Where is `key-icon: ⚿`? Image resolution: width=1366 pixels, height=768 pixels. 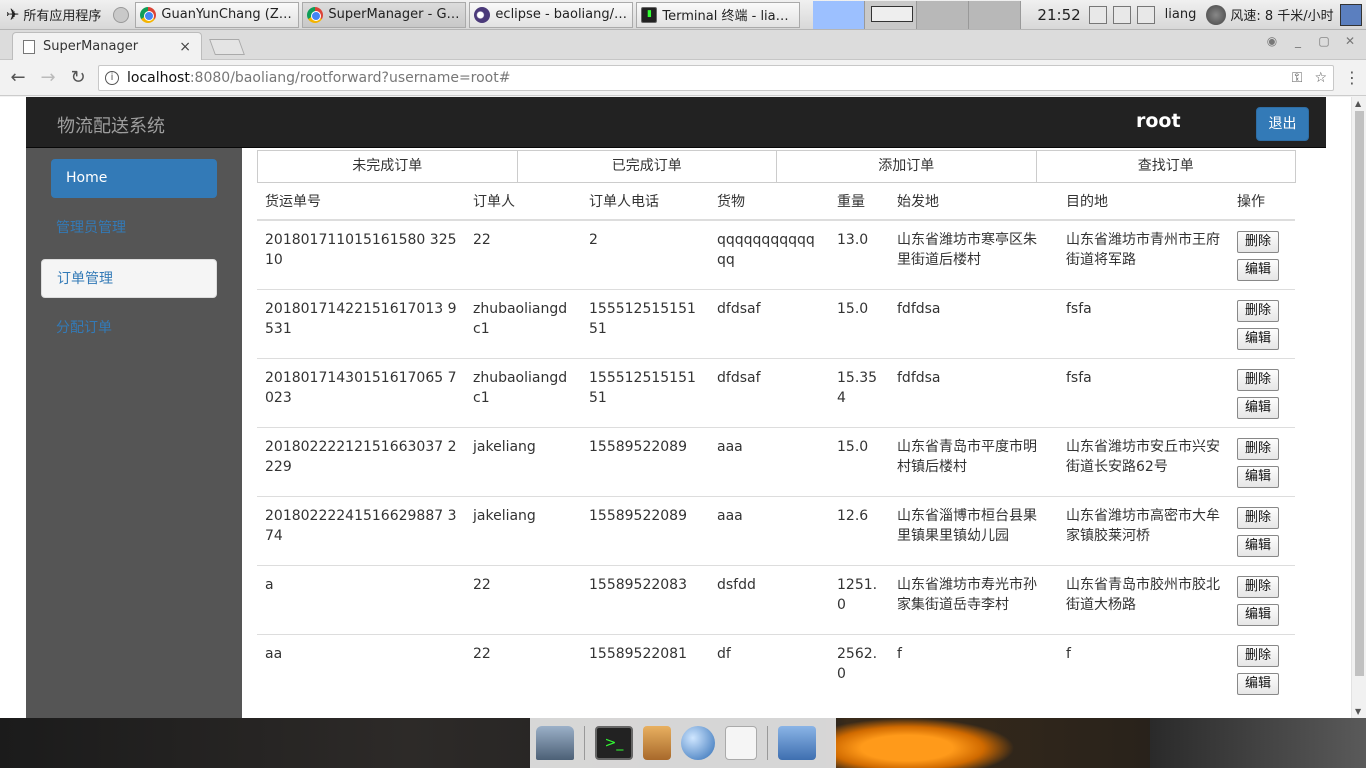
key-icon: ⚿ is located at coordinates (1297, 78).